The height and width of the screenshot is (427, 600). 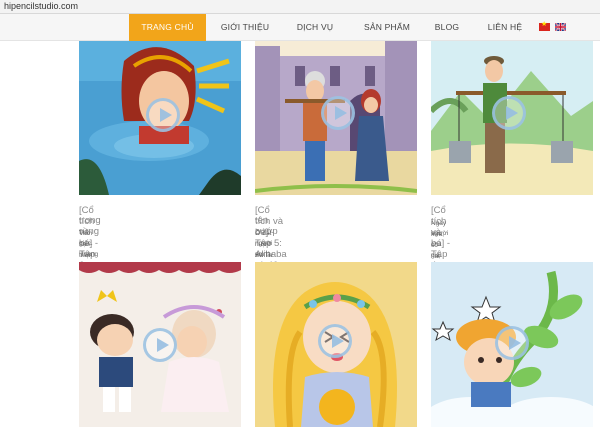 I want to click on browser-url-bar: hipencilstudio.com, so click(x=300, y=7).